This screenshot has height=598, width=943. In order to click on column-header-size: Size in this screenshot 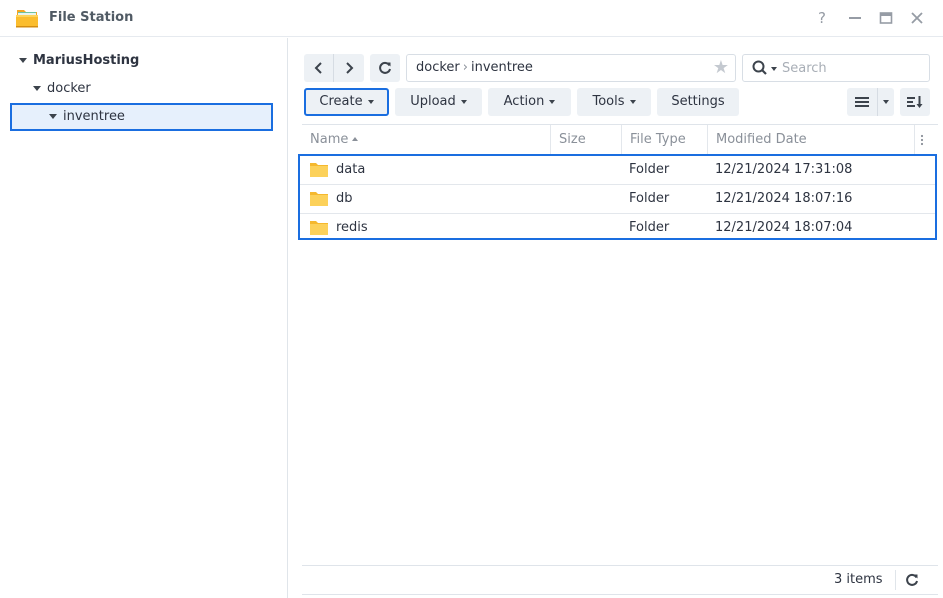, I will do `click(586, 139)`.